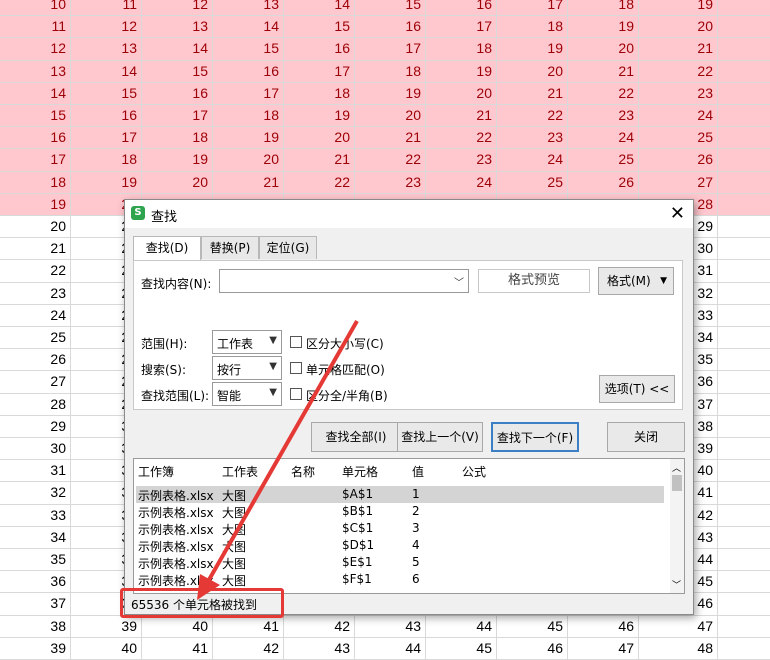 The width and height of the screenshot is (770, 660). What do you see at coordinates (202, 603) in the screenshot?
I see `annotation-highlight-box` at bounding box center [202, 603].